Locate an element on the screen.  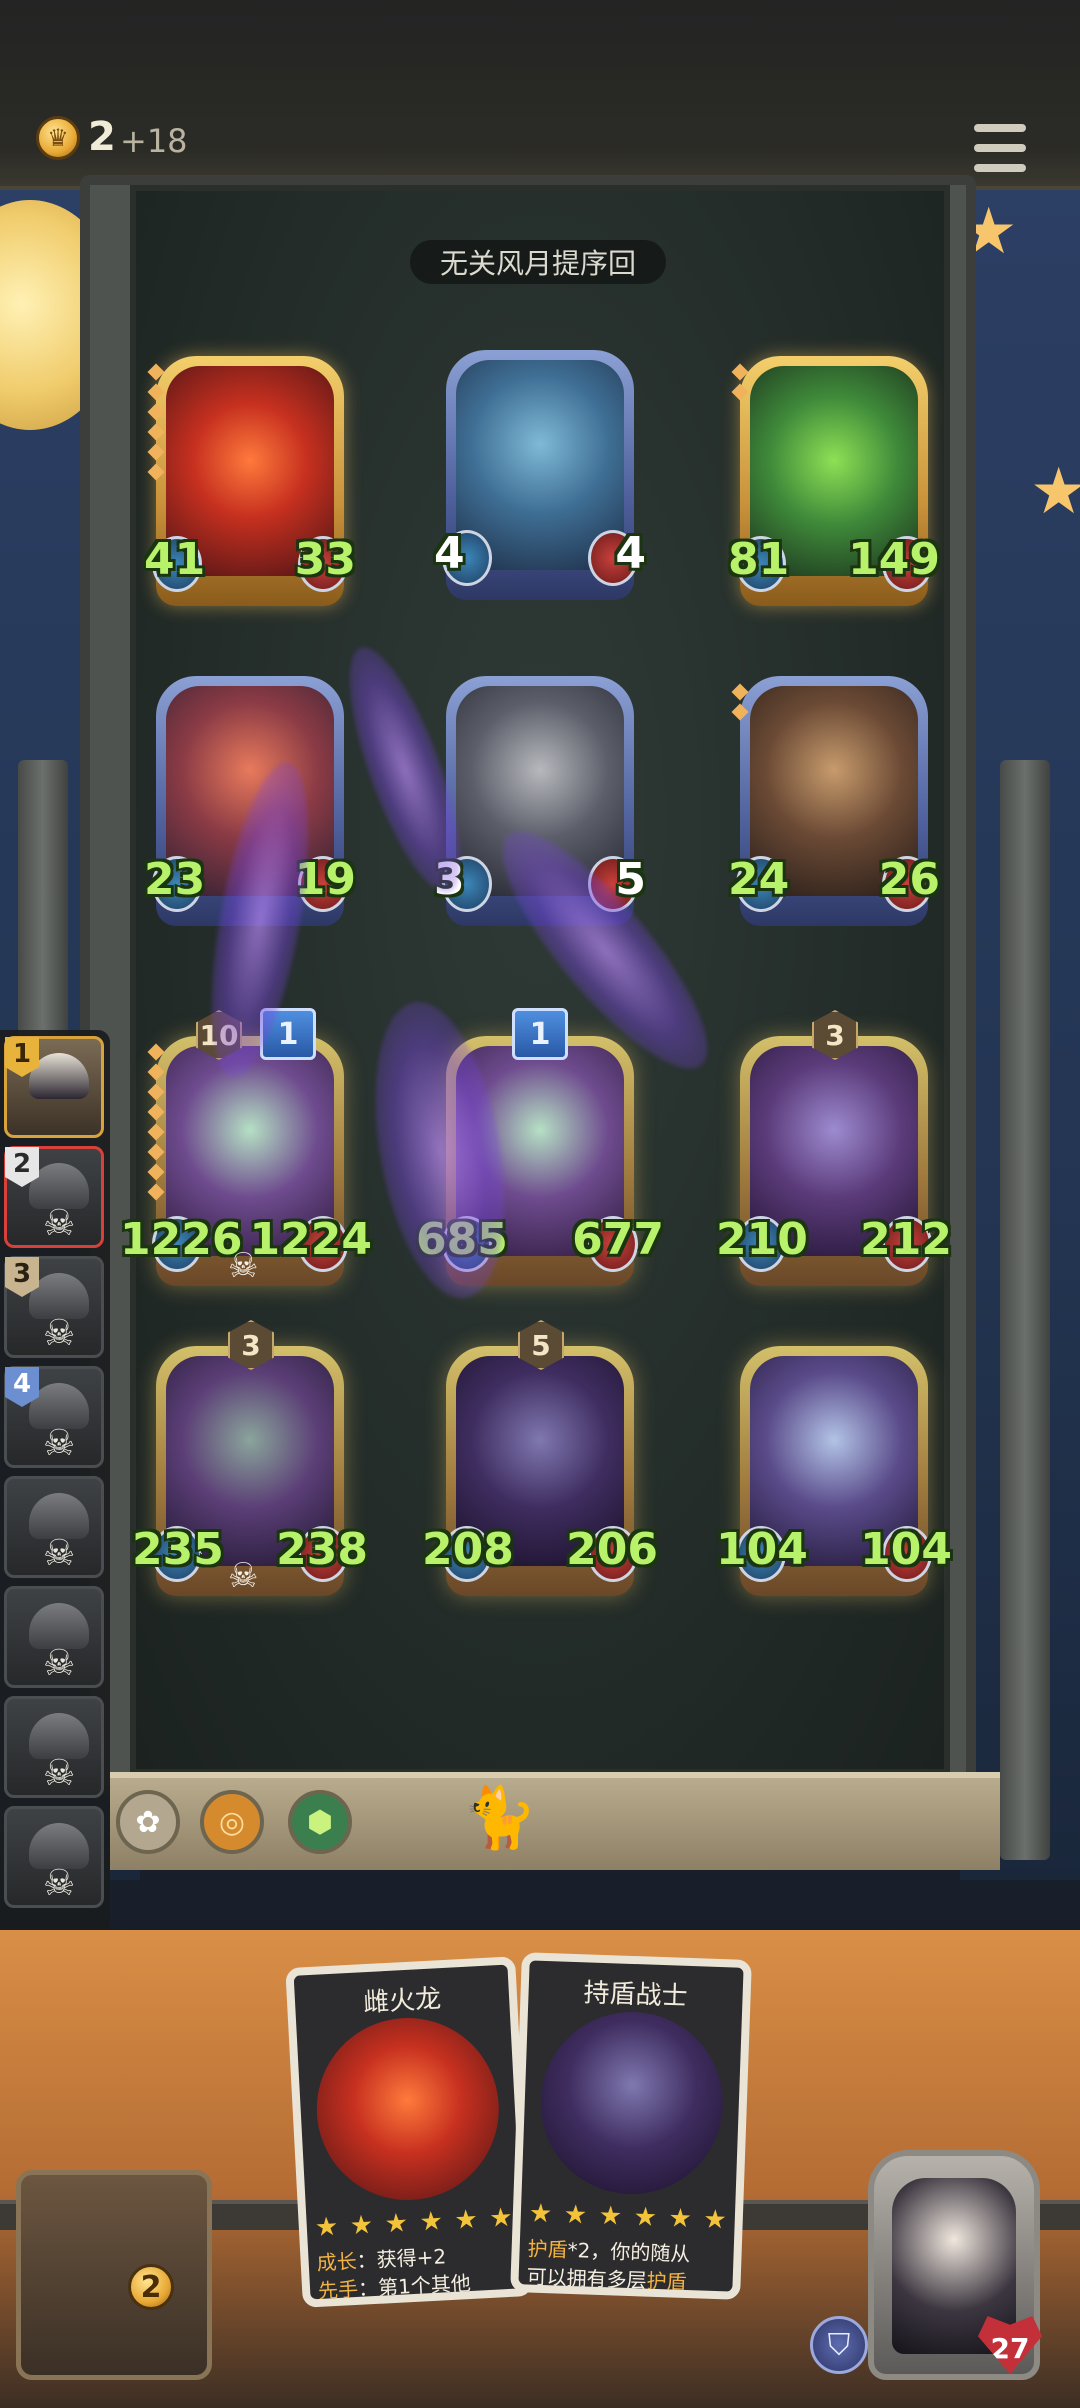
roster-slot-7: ☠ is located at coordinates (54, 1747).